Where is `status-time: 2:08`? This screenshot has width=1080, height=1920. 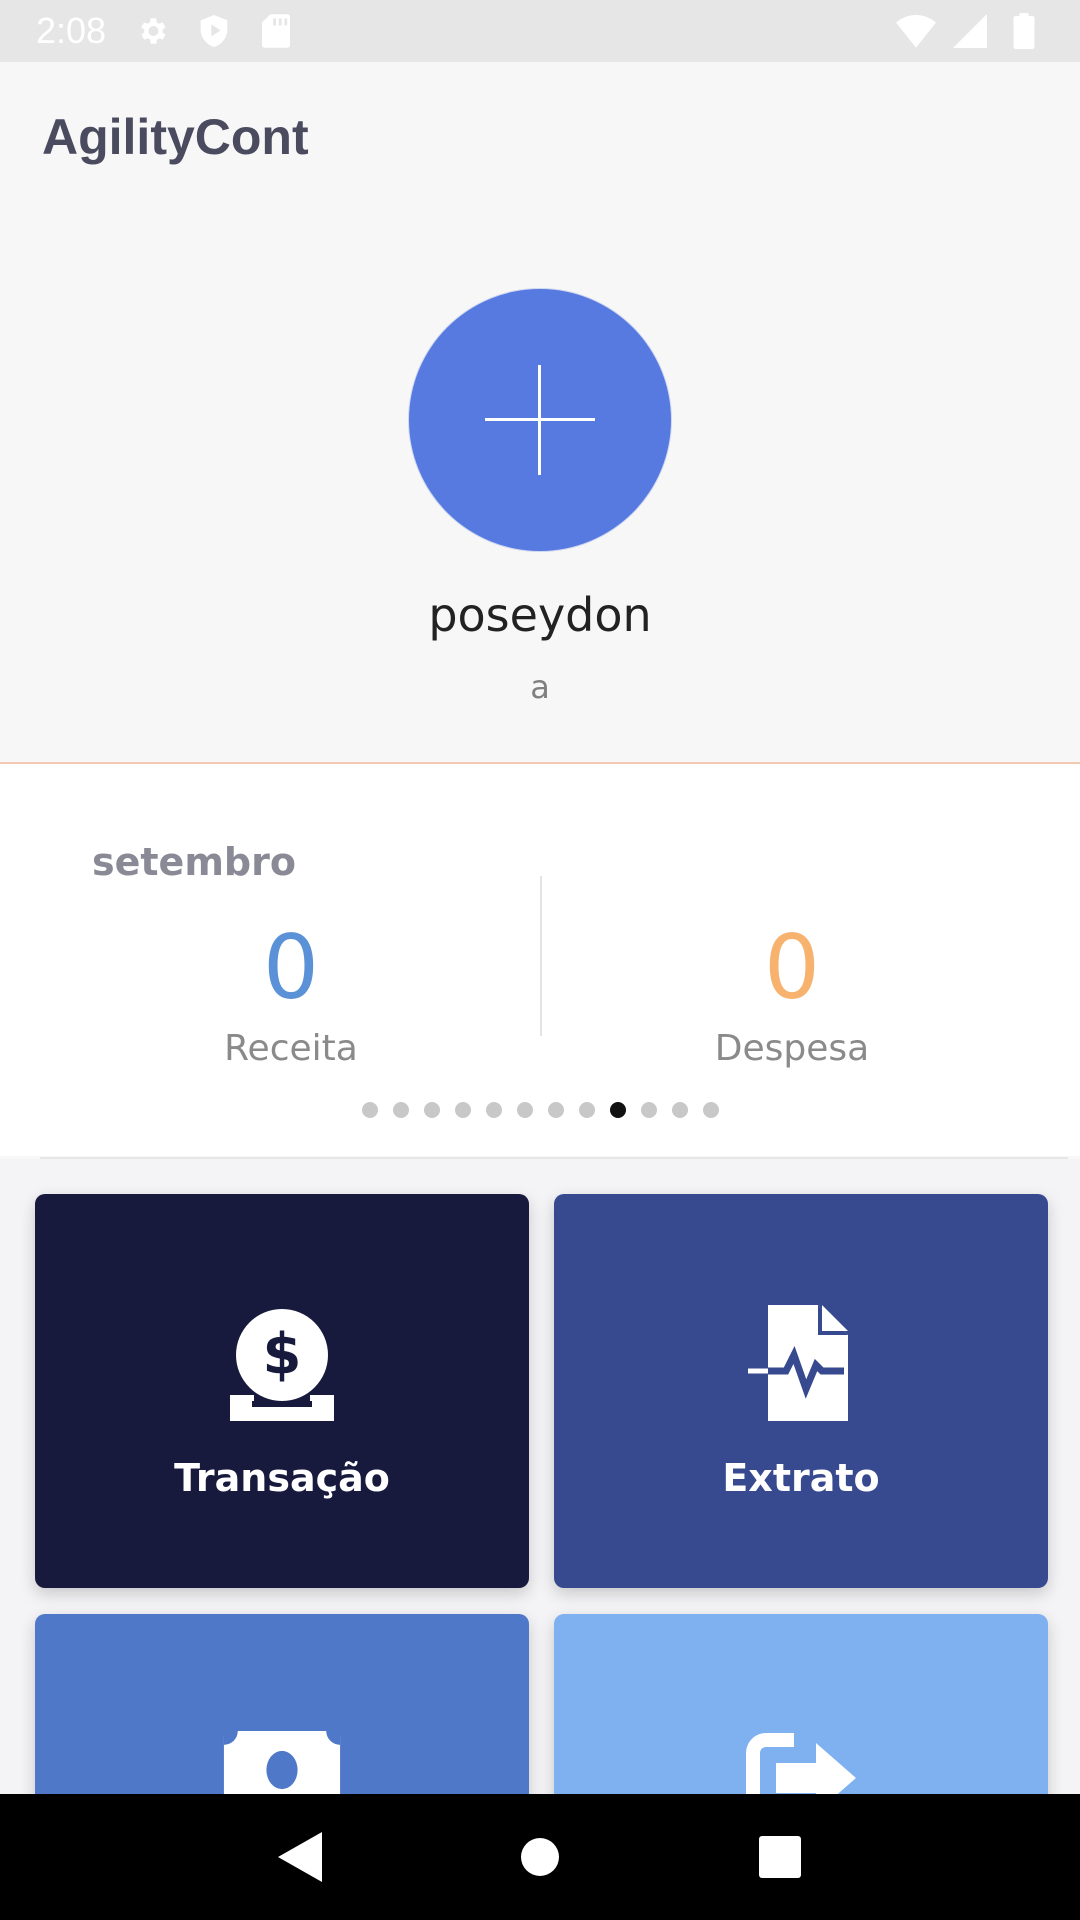 status-time: 2:08 is located at coordinates (71, 30).